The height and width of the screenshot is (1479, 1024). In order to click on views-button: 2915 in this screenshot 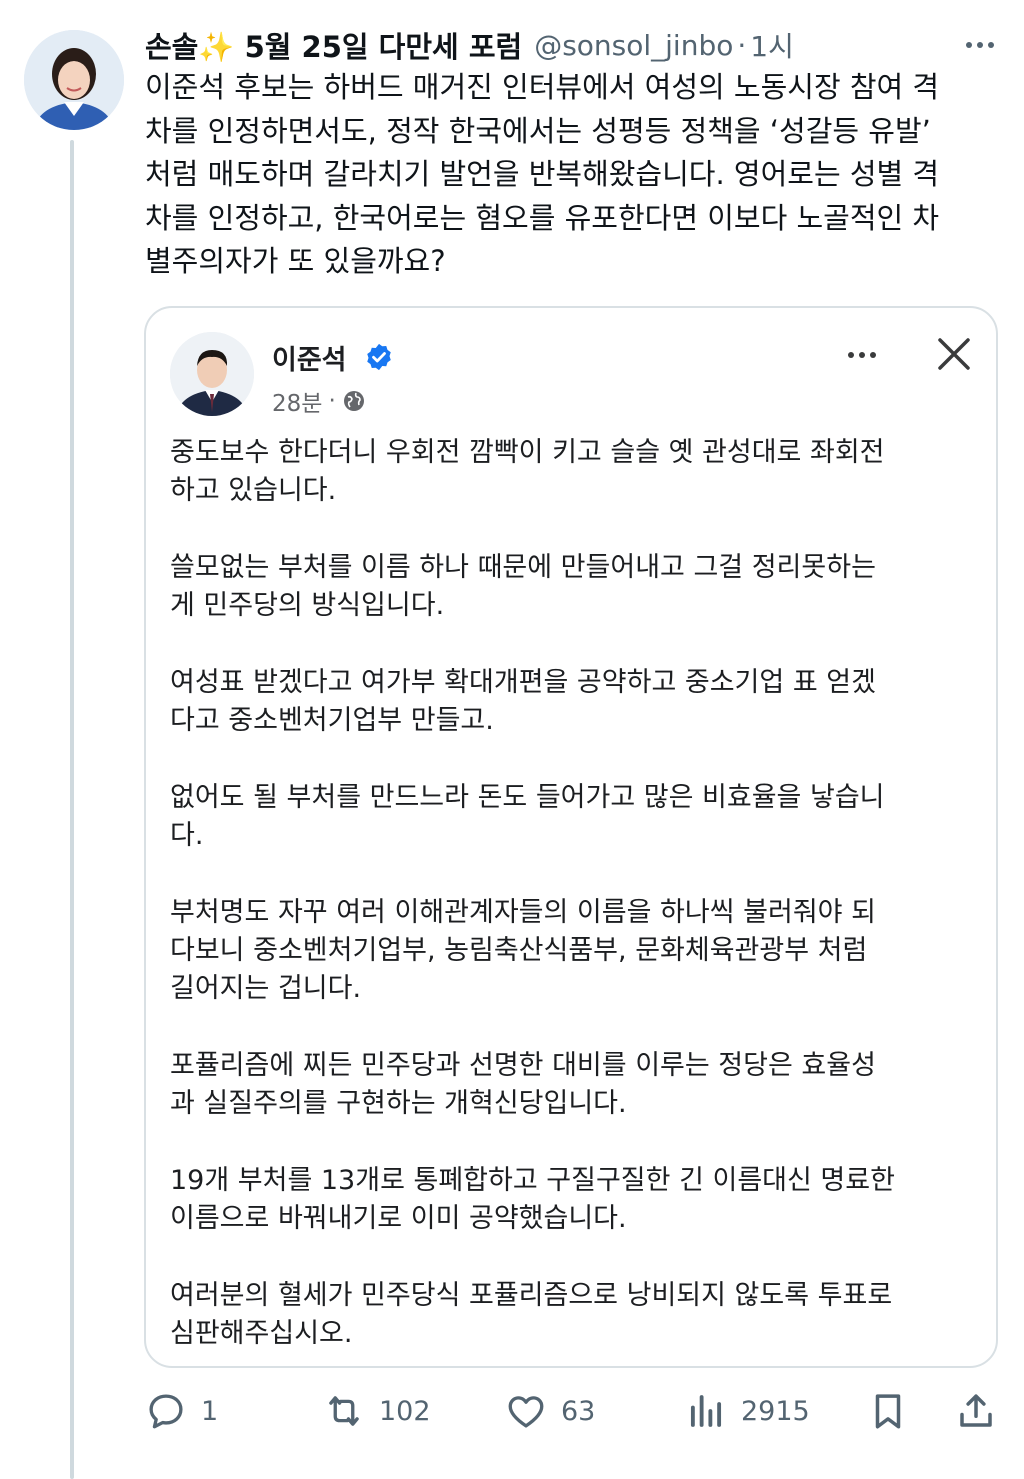, I will do `click(747, 1411)`.